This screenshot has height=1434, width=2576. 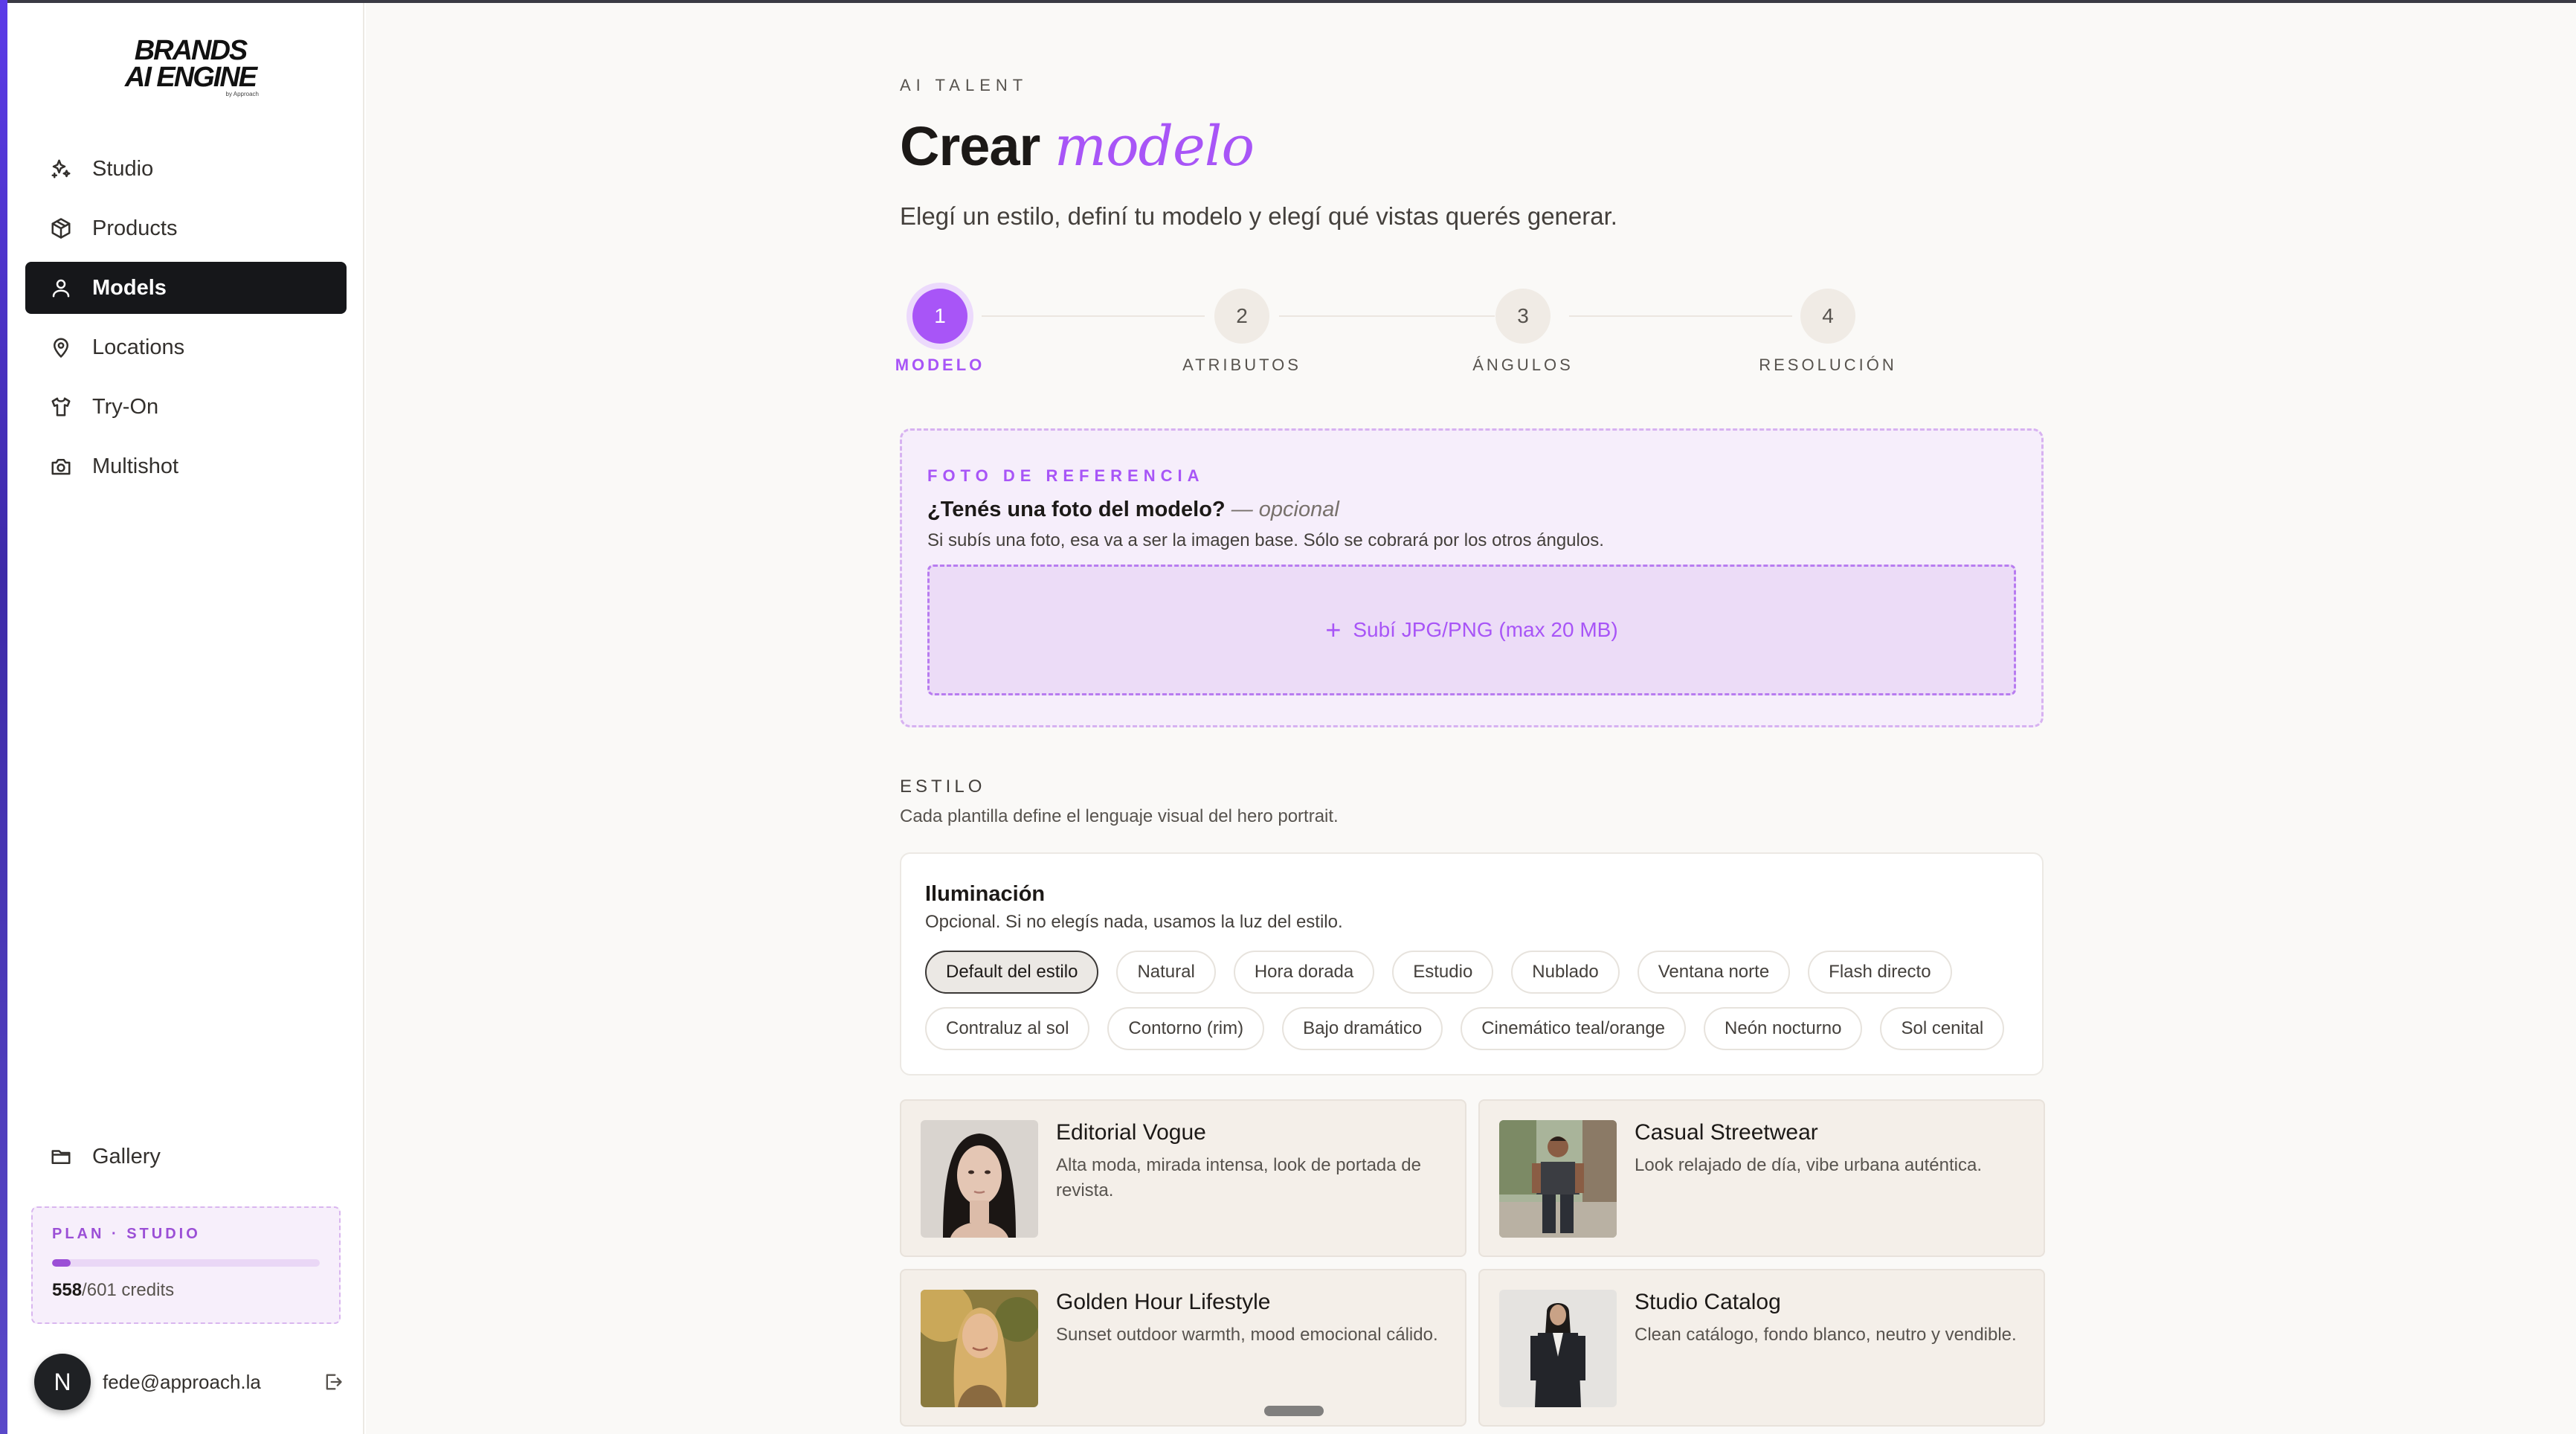 I want to click on step-resolucion: 4 RESOLUCIÓN, so click(x=1828, y=332).